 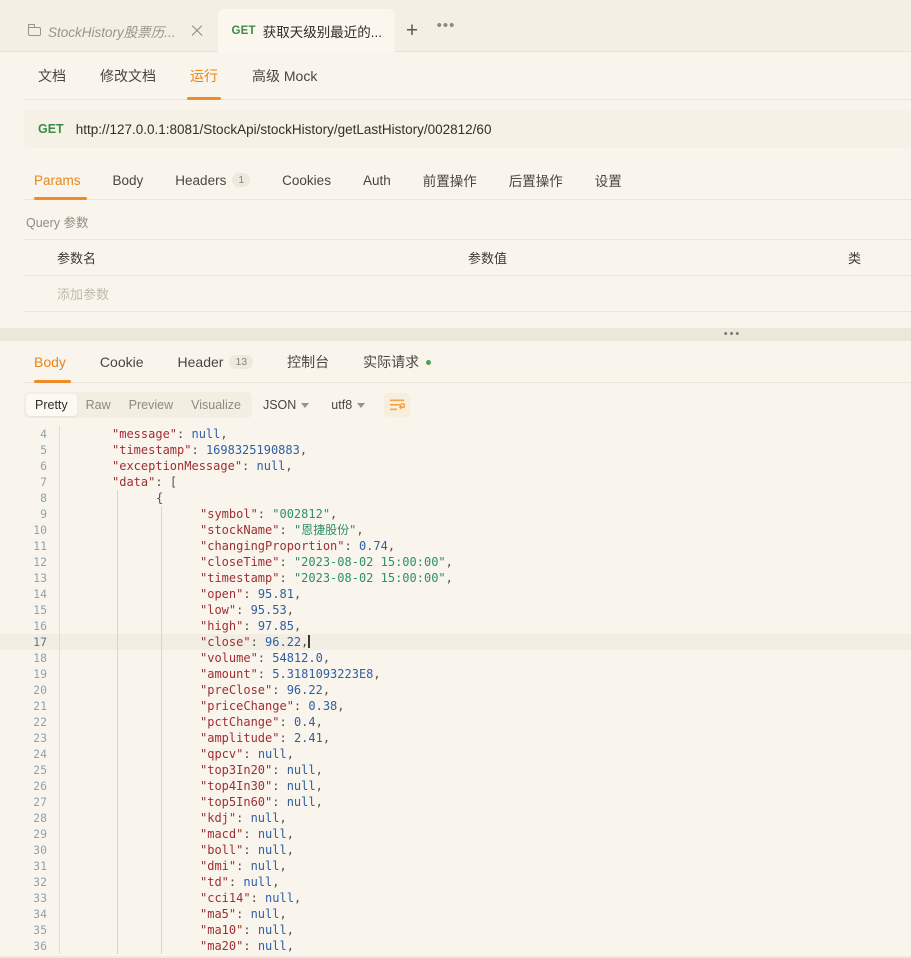 I want to click on code-line: 17 "close": 96.22,, so click(x=455, y=642).